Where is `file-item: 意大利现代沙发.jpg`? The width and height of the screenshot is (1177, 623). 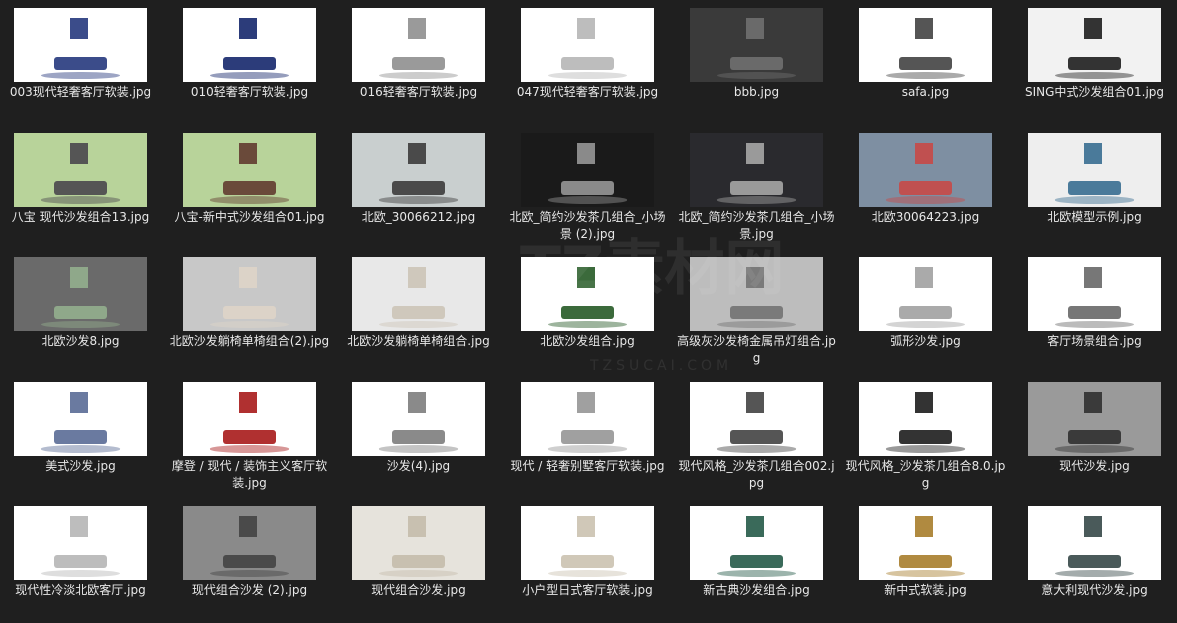 file-item: 意大利现代沙发.jpg is located at coordinates (1093, 560).